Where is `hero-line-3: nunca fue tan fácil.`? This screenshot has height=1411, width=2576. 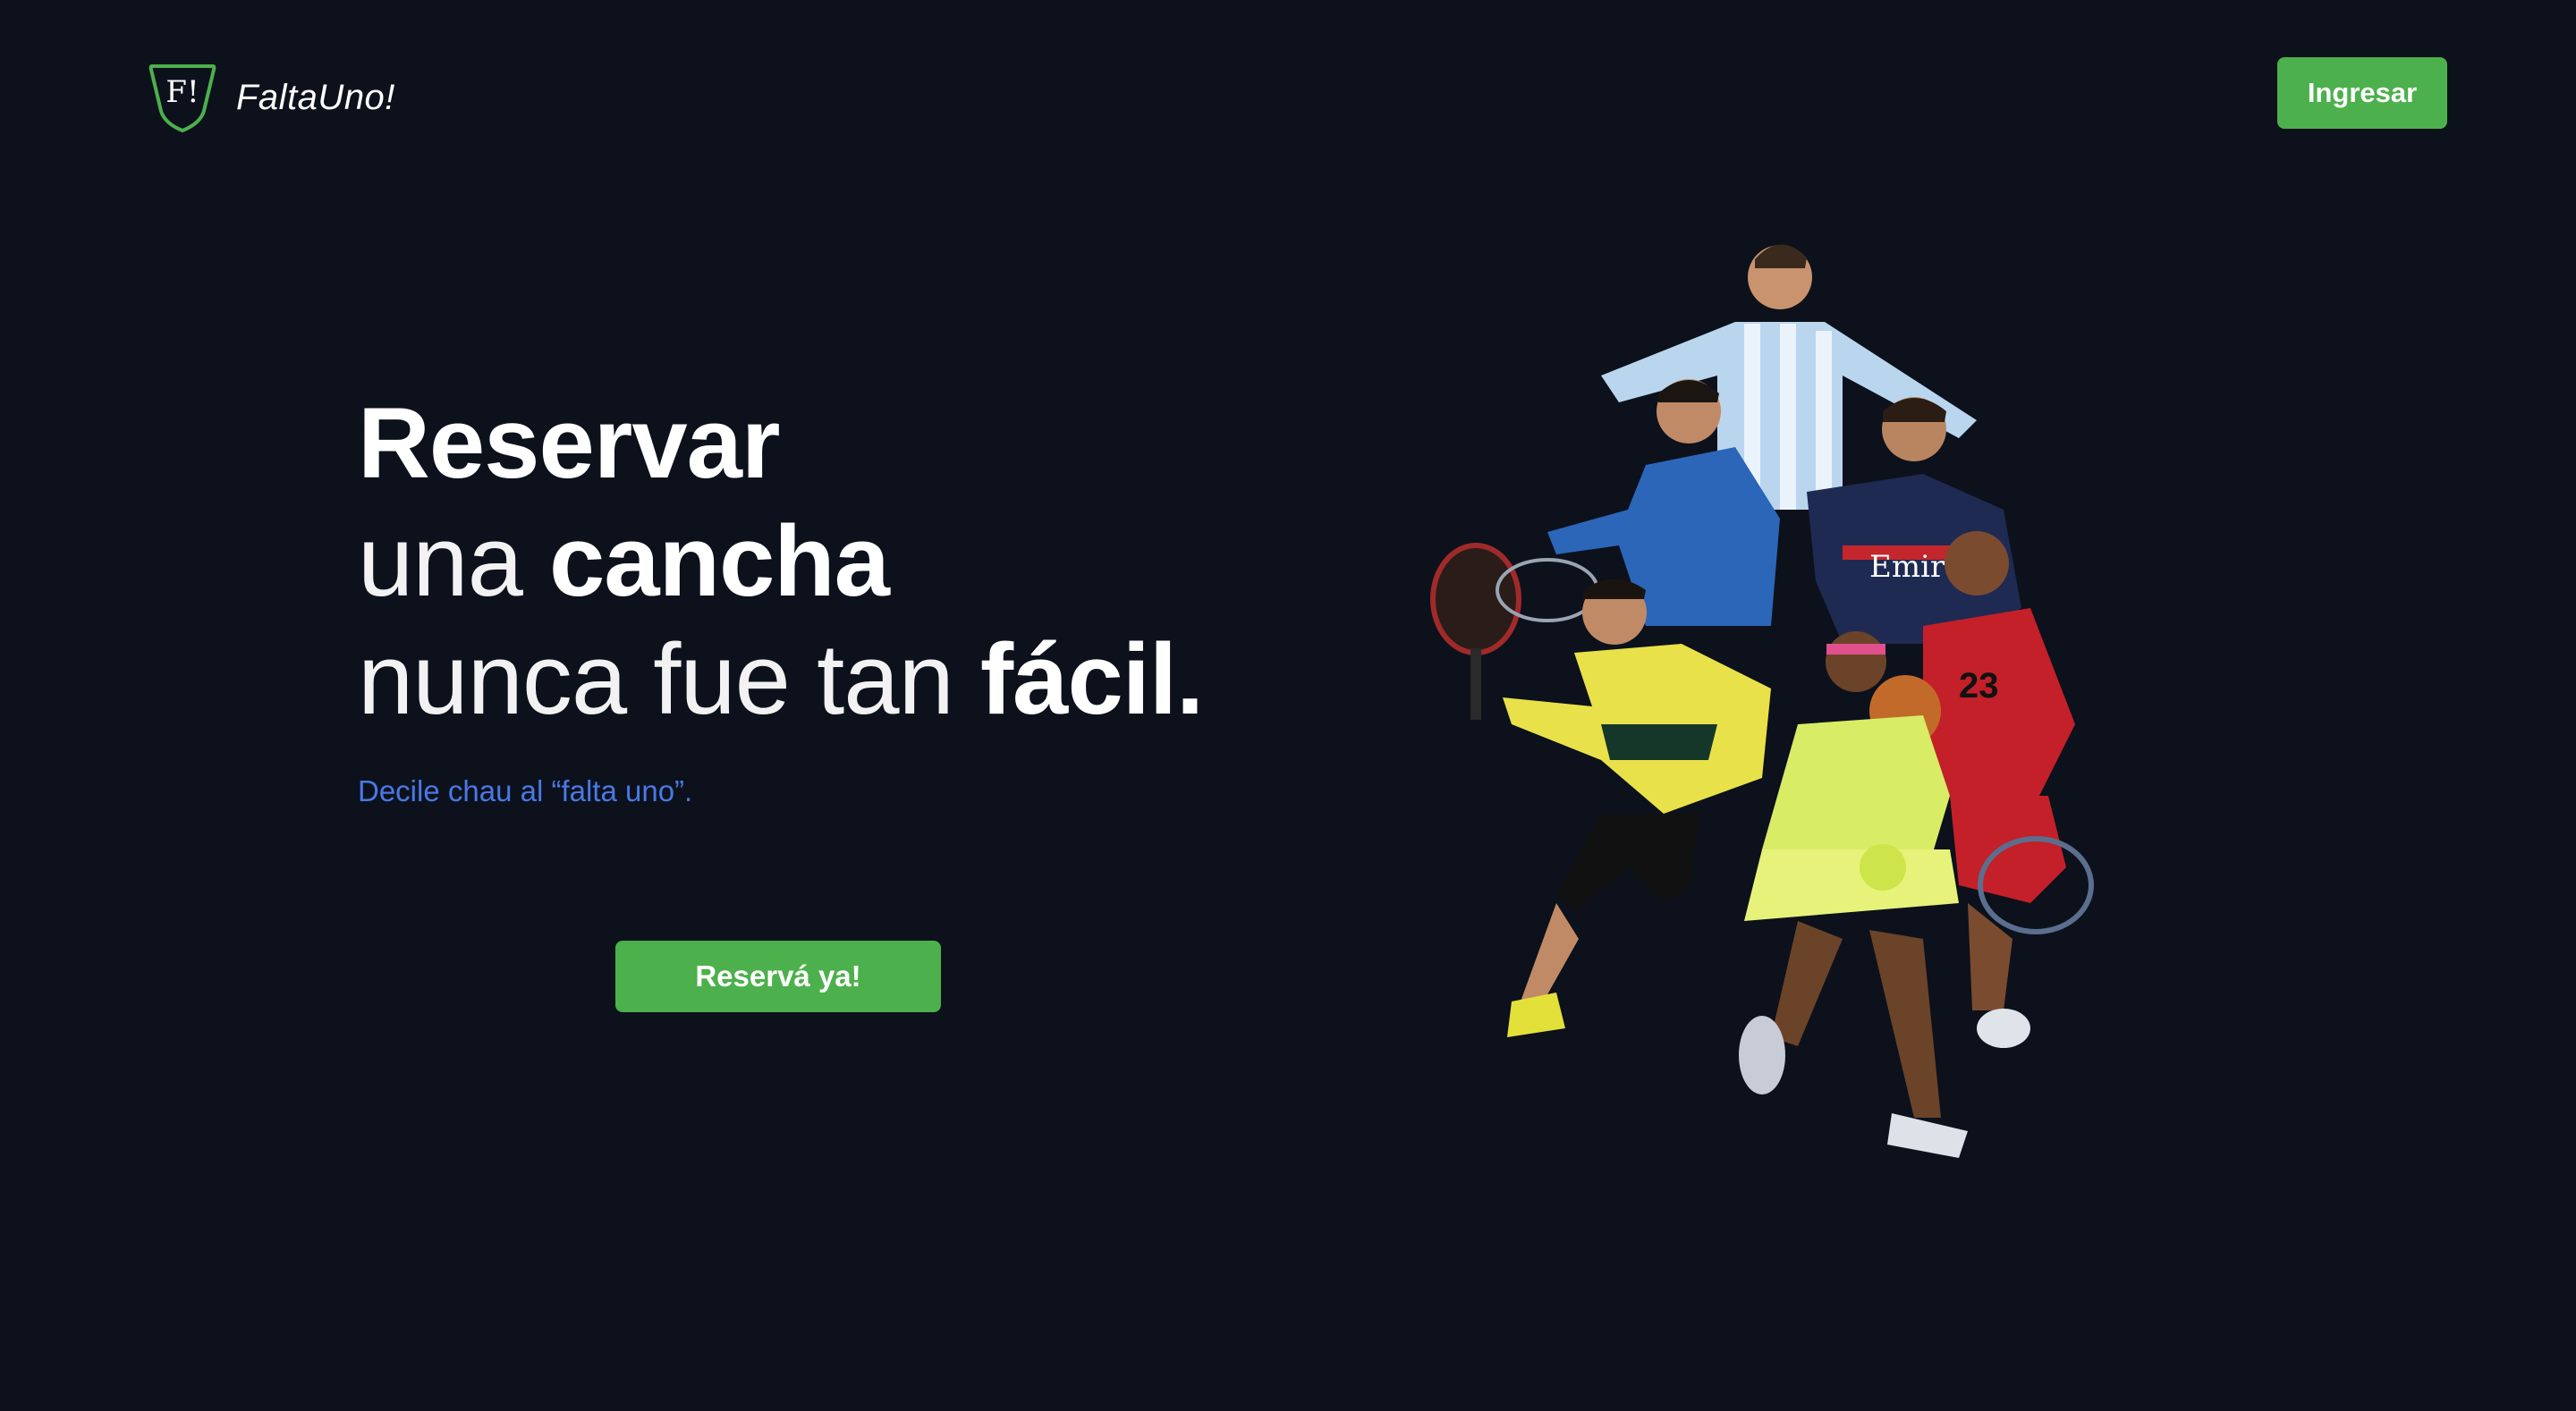
hero-line-3: nunca fue tan fácil. is located at coordinates (781, 680).